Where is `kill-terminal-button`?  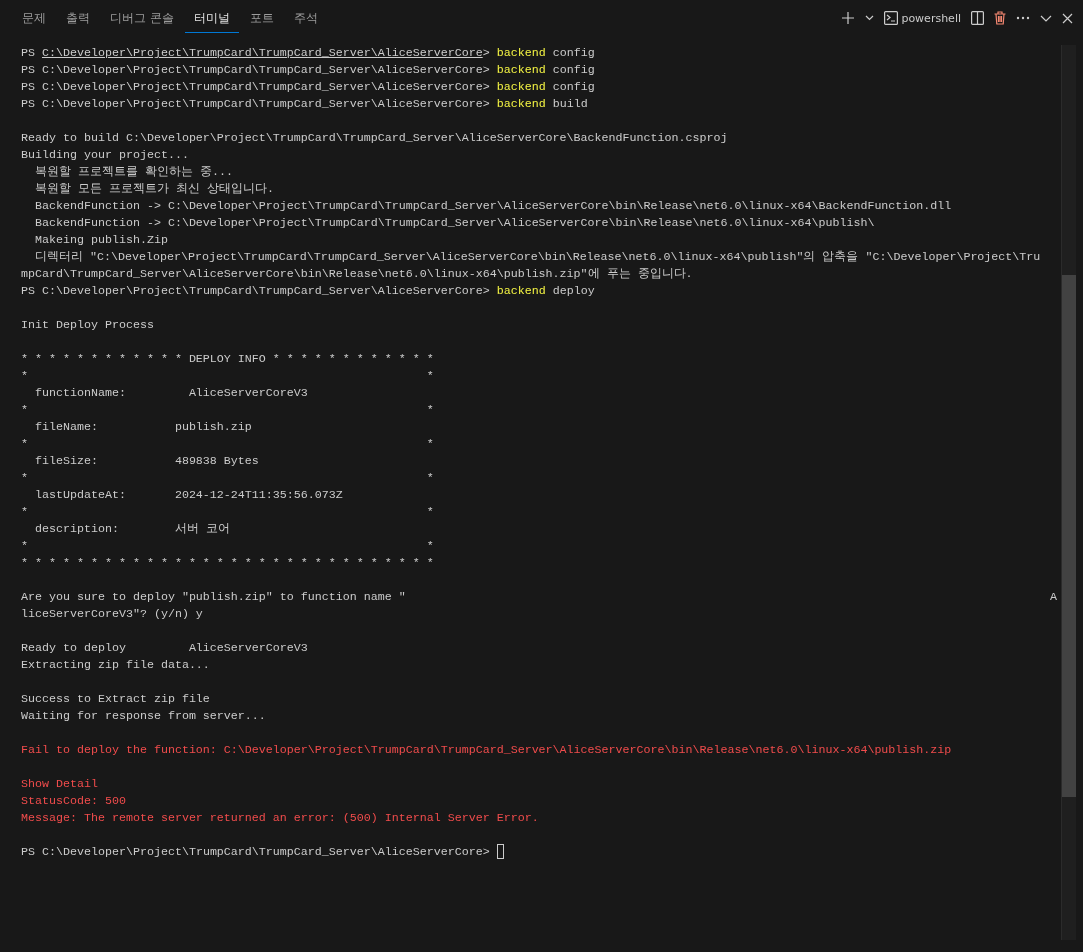 kill-terminal-button is located at coordinates (1000, 18).